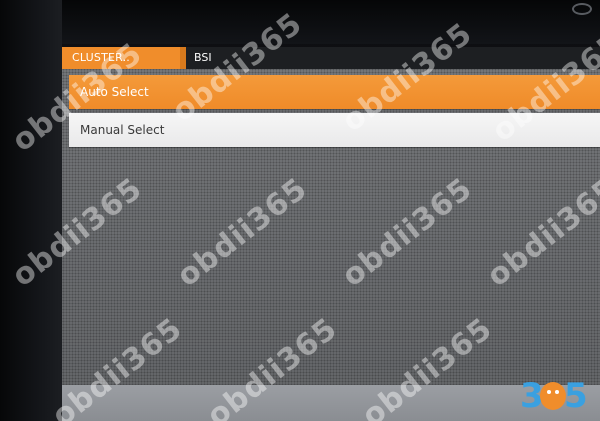 This screenshot has width=600, height=421. What do you see at coordinates (31, 210) in the screenshot?
I see `device-bezel-left` at bounding box center [31, 210].